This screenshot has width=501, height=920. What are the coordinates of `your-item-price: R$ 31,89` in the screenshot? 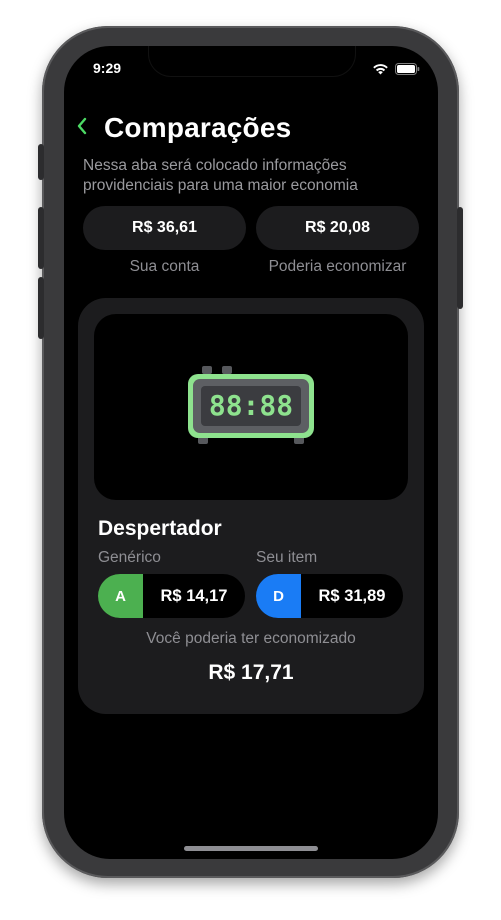 It's located at (352, 595).